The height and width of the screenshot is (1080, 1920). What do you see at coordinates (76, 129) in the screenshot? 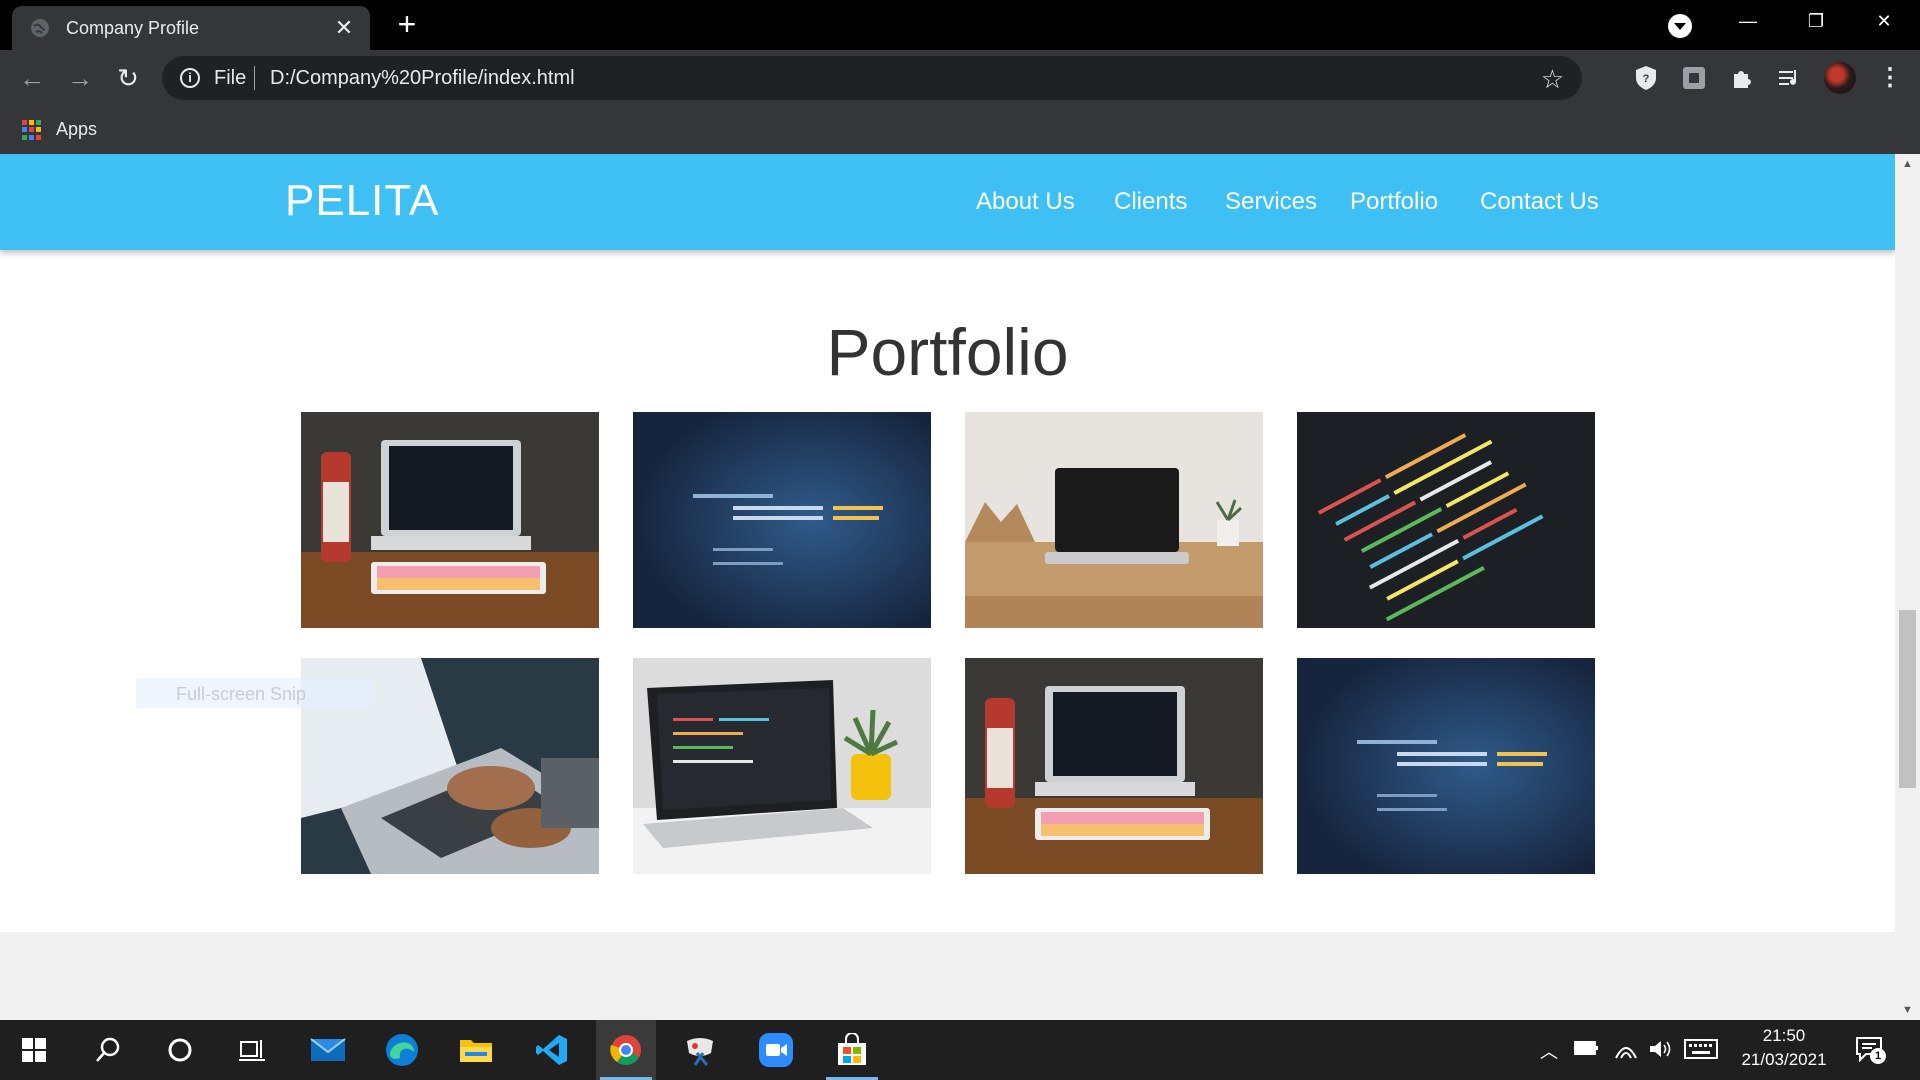
I see `bookmark-apps: Apps` at bounding box center [76, 129].